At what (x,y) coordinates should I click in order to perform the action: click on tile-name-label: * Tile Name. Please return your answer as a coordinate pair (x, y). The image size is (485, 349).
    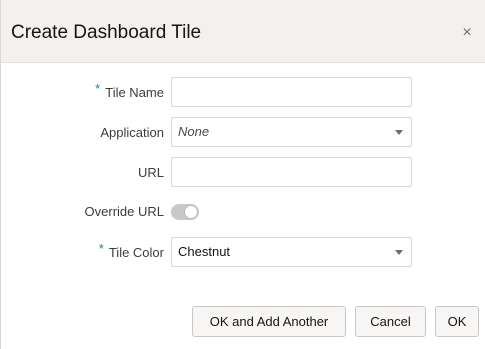
    Looking at the image, I should click on (129, 90).